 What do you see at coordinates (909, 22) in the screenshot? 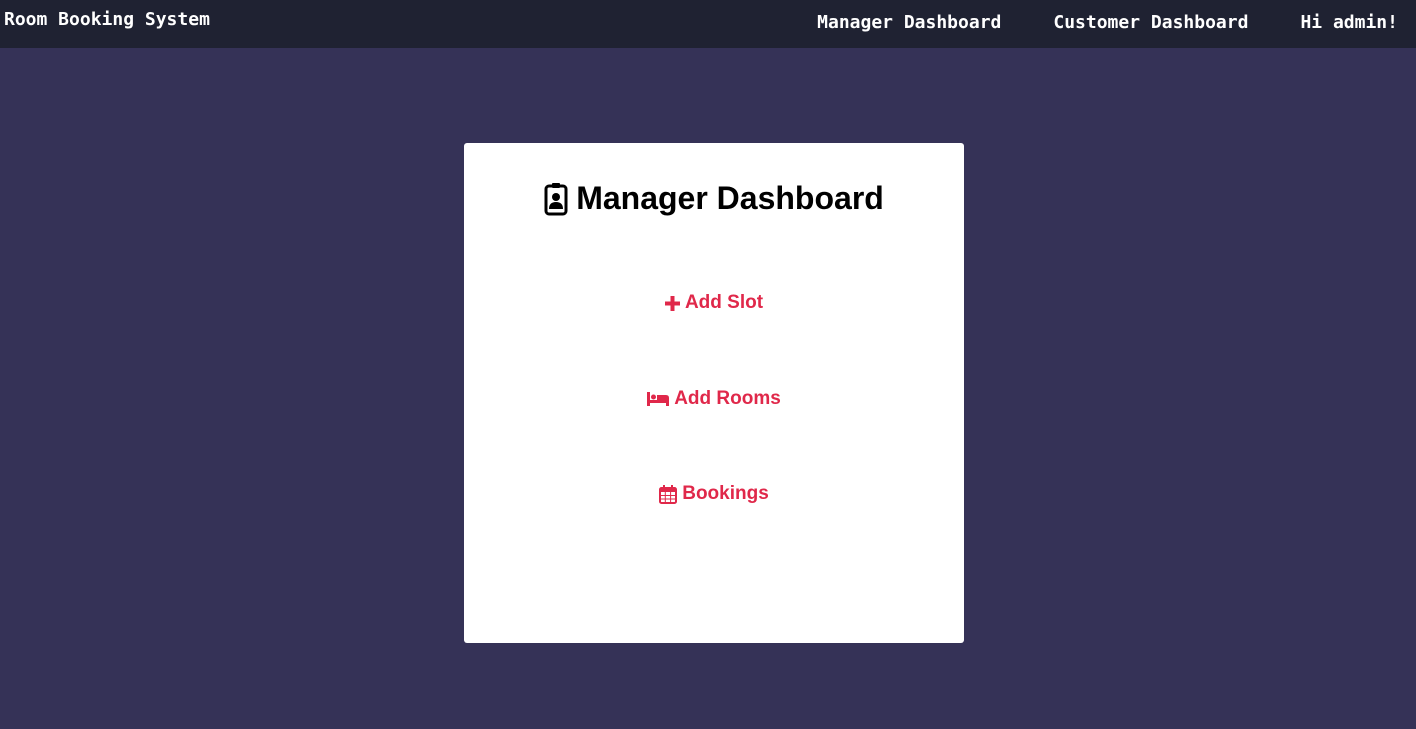
I see `nav-manager-dashboard: Manager Dashboard` at bounding box center [909, 22].